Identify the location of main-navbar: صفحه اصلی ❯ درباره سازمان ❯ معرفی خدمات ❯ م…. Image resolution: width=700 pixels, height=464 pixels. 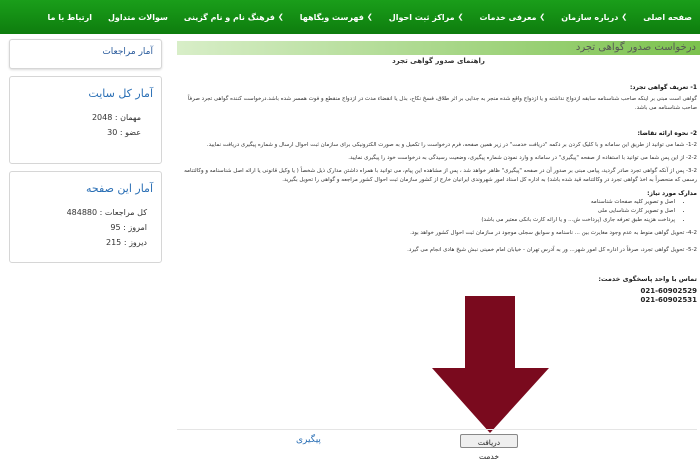
(350, 17).